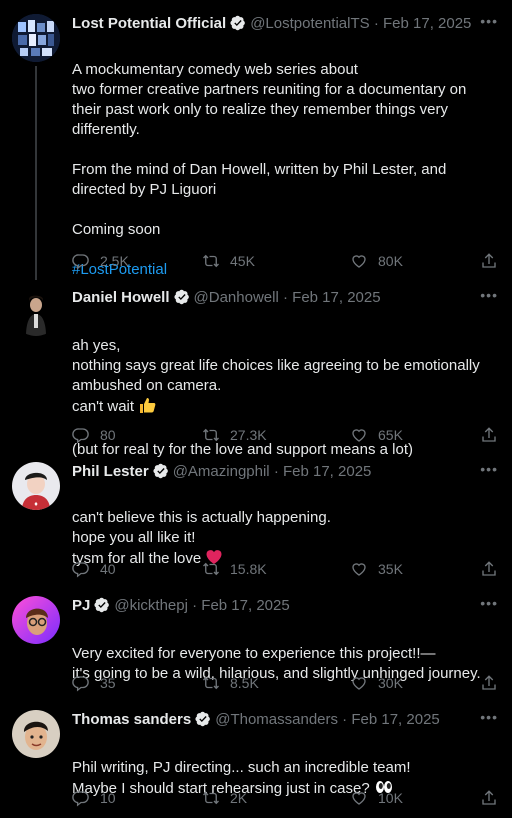 The height and width of the screenshot is (818, 512). I want to click on retweet-button: 45K, so click(228, 261).